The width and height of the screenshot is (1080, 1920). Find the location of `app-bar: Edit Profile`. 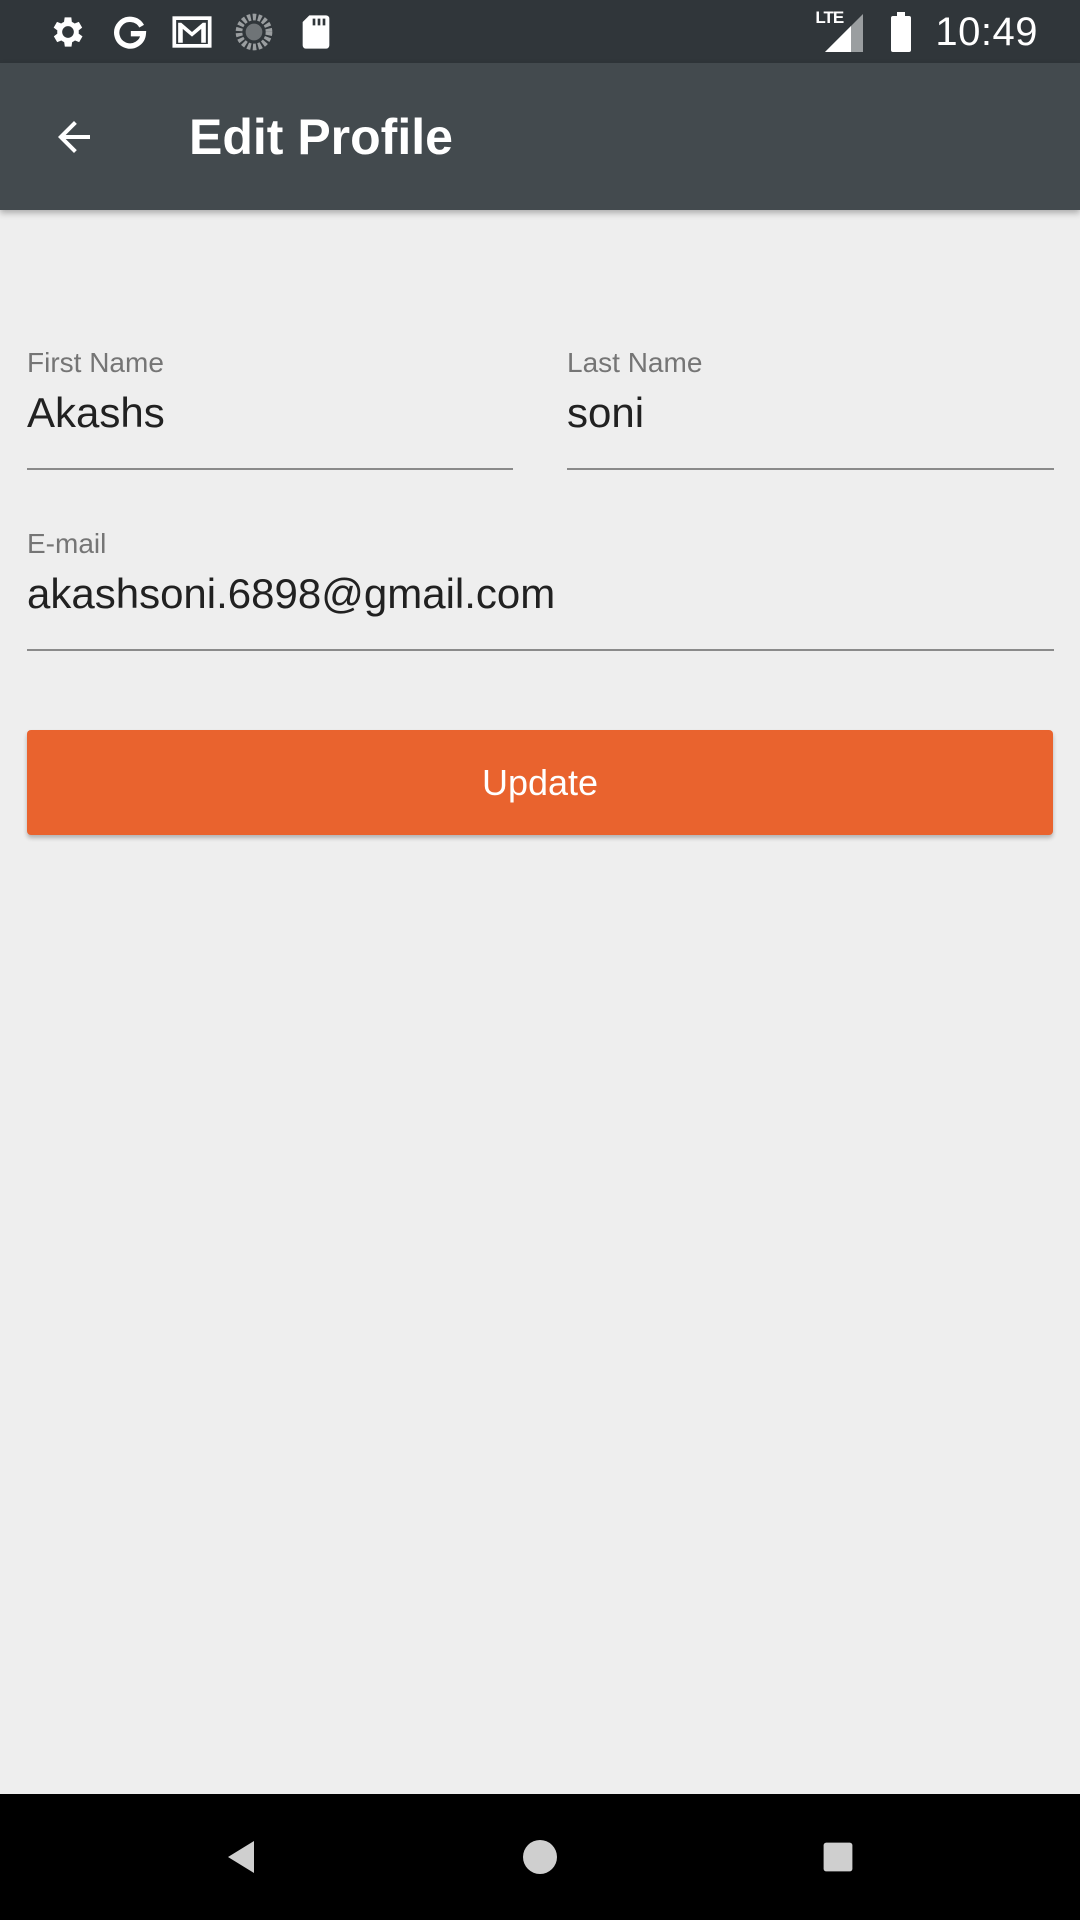

app-bar: Edit Profile is located at coordinates (540, 136).